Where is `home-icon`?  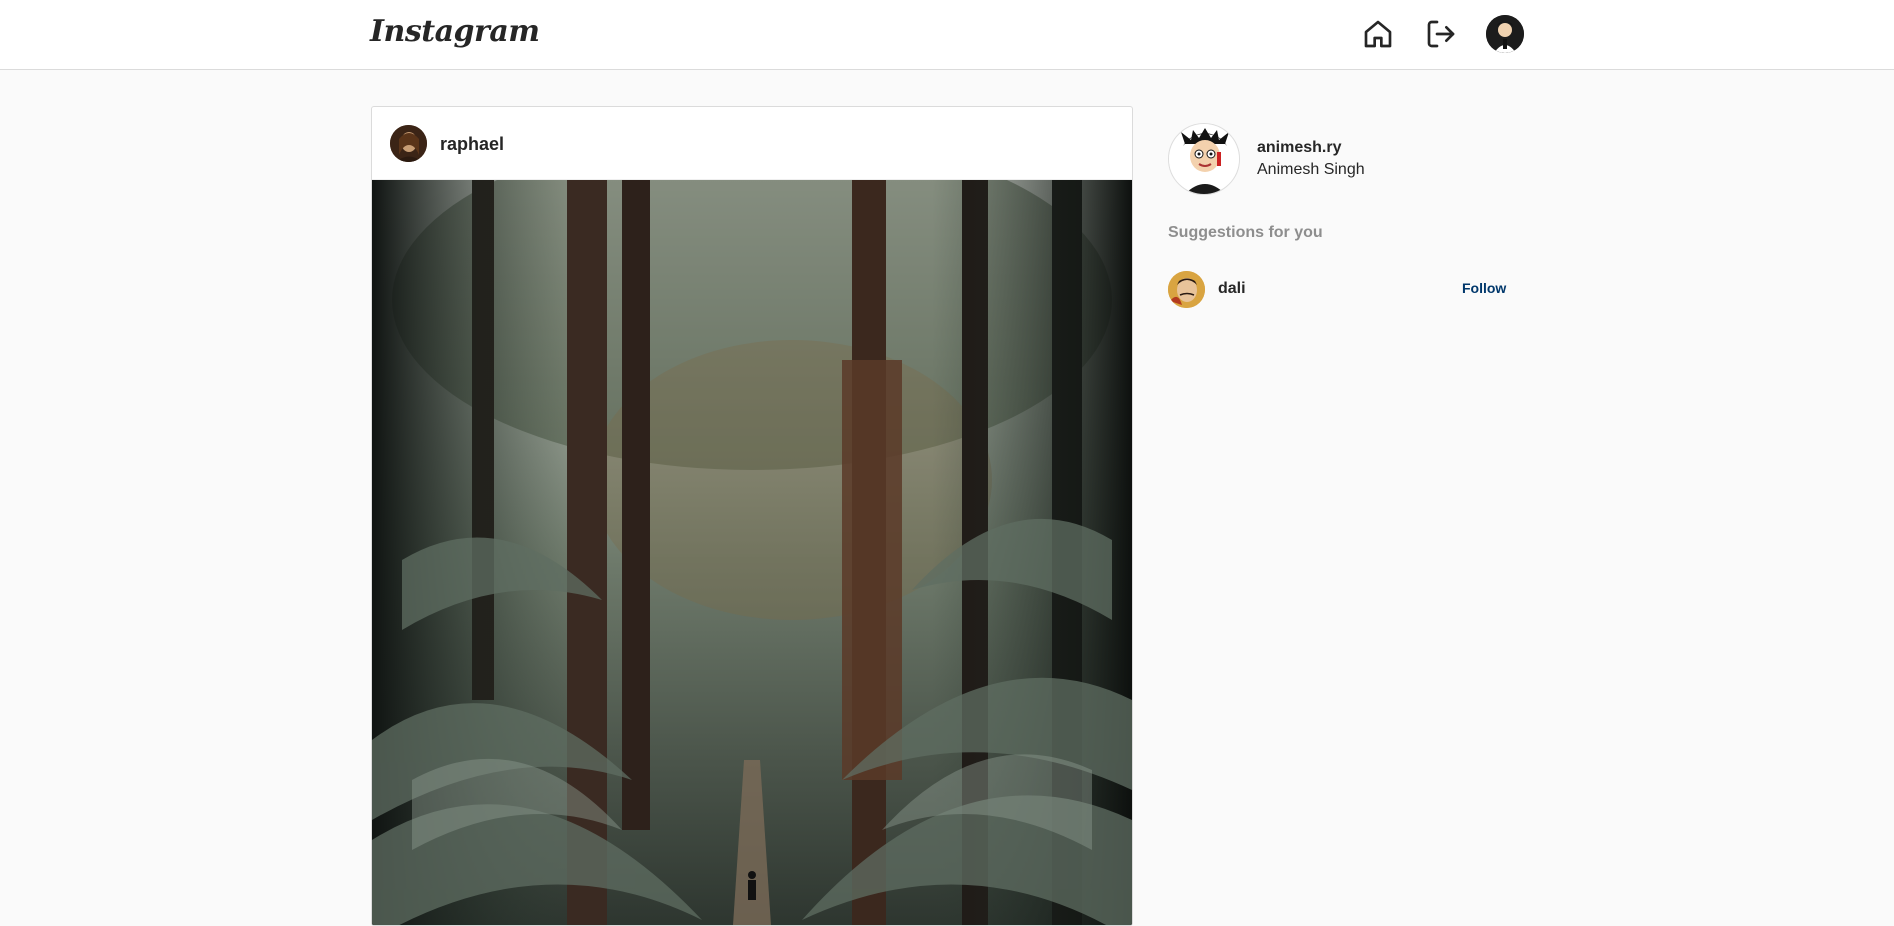 home-icon is located at coordinates (1378, 34).